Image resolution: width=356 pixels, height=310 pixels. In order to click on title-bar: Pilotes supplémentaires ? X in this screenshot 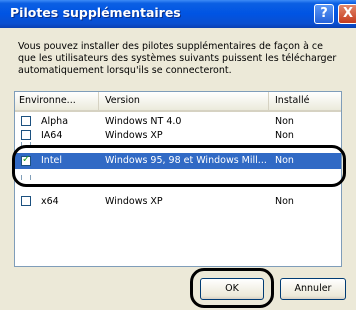, I will do `click(178, 14)`.